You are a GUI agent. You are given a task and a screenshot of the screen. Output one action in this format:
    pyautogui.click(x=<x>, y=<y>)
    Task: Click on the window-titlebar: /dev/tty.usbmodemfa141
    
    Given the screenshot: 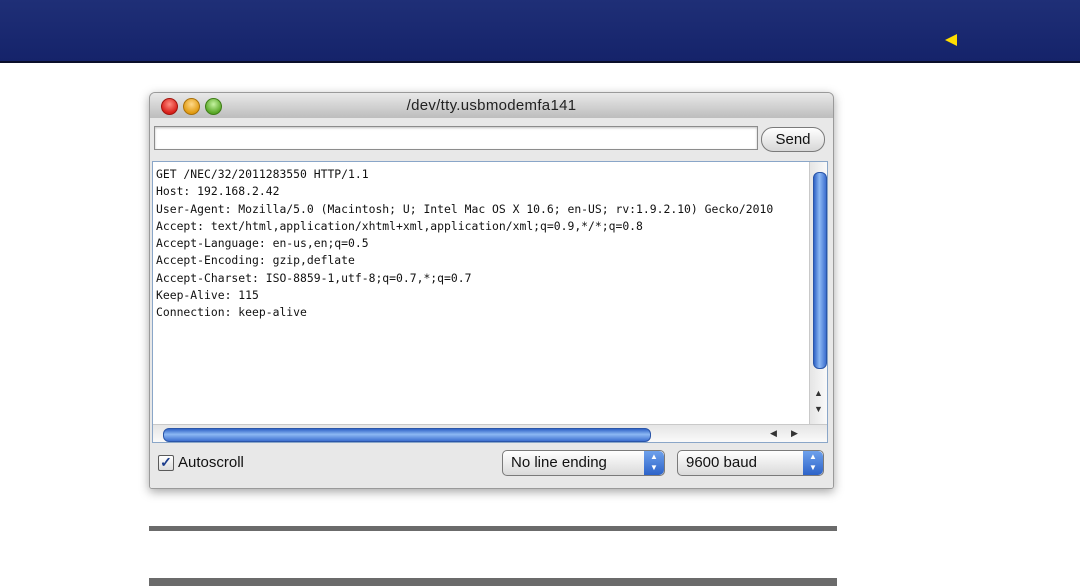 What is the action you would take?
    pyautogui.click(x=491, y=106)
    